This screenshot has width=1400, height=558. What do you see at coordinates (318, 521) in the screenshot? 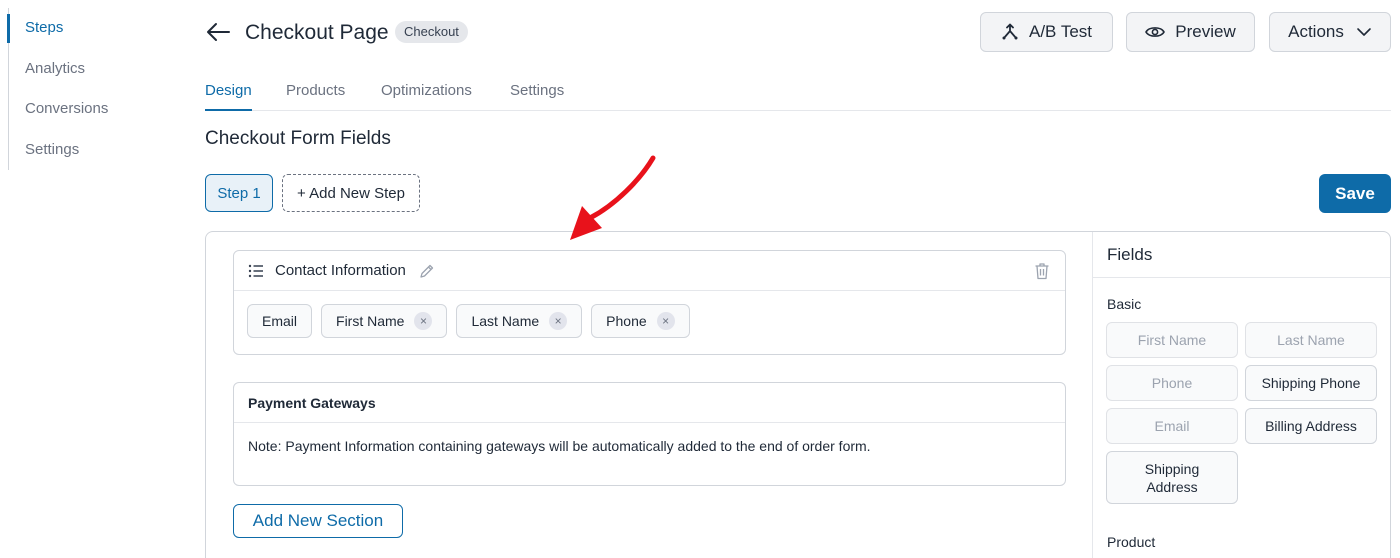
I see `add-new-section-button: Add New Section` at bounding box center [318, 521].